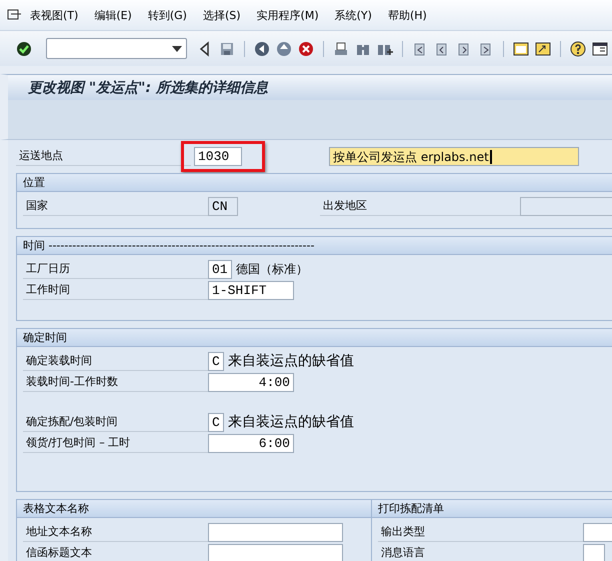 Image resolution: width=612 pixels, height=561 pixels. I want to click on description-field: 按单公司发运点 erplabs.net, so click(454, 156).